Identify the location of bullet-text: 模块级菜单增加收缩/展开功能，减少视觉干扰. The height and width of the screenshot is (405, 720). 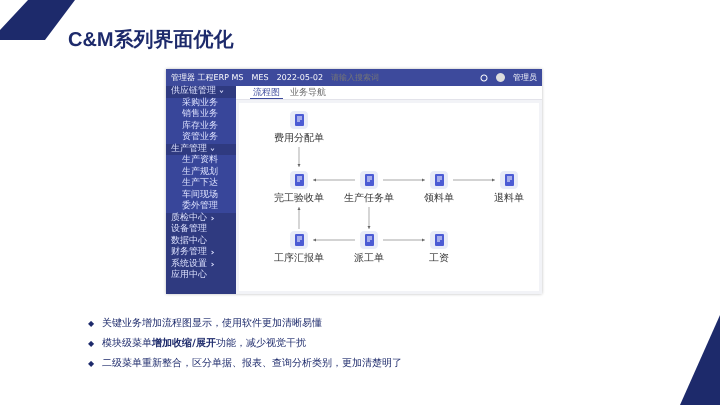
(204, 343).